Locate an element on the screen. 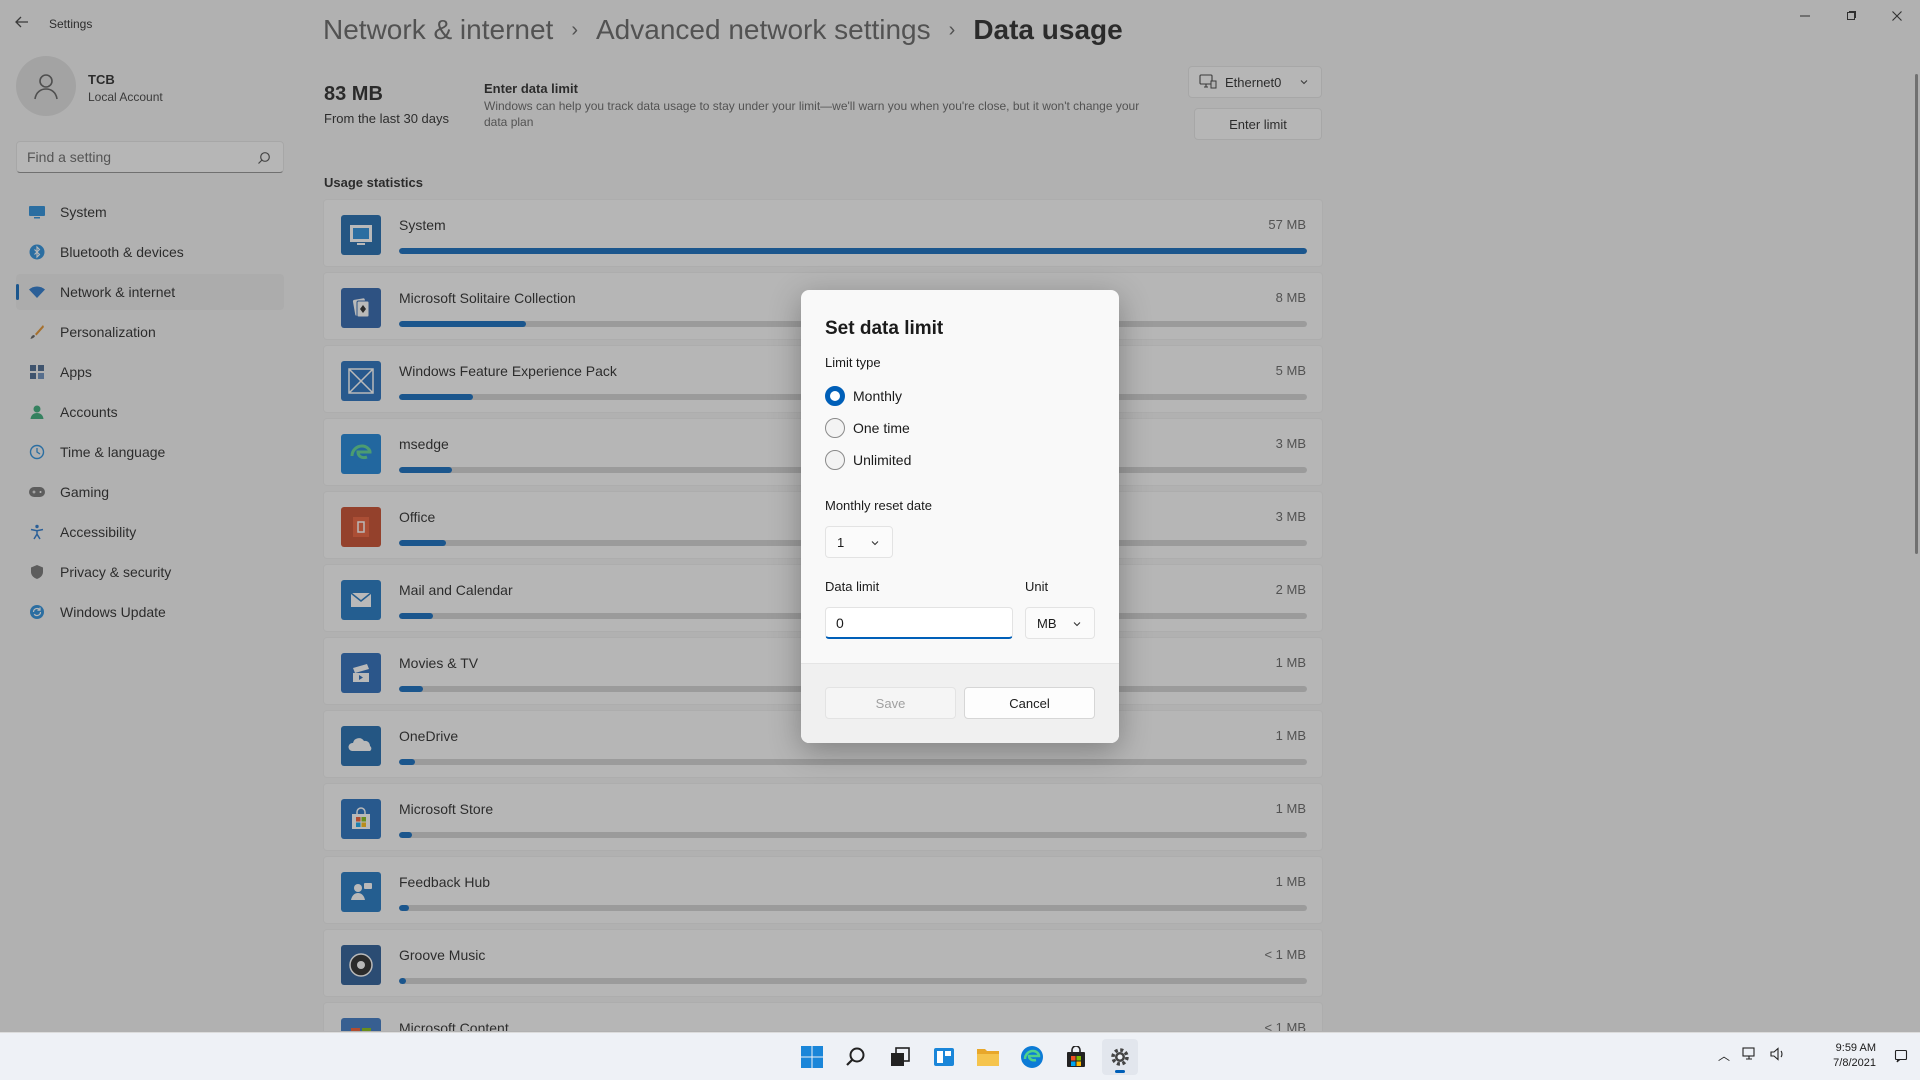 Image resolution: width=1920 pixels, height=1080 pixels. radio-label: Unlimited is located at coordinates (882, 460).